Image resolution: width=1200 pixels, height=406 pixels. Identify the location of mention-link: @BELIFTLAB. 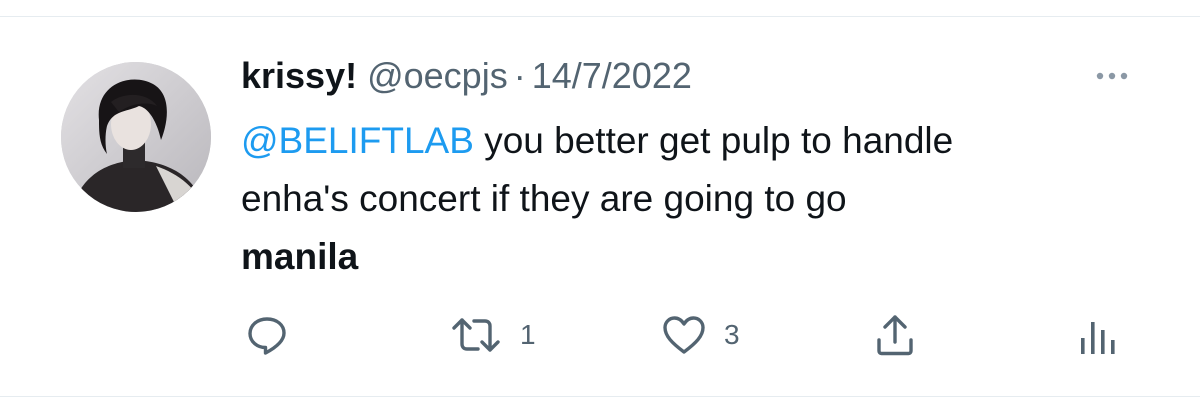
(357, 140).